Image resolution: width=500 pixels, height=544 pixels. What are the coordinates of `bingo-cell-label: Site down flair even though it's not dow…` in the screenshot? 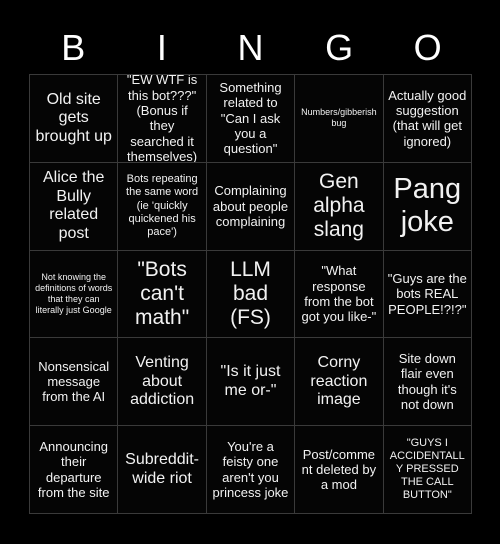 It's located at (427, 382).